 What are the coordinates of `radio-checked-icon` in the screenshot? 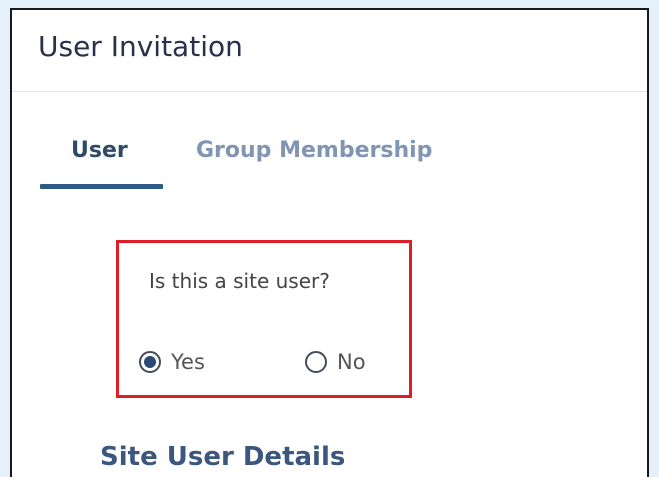 It's located at (150, 362).